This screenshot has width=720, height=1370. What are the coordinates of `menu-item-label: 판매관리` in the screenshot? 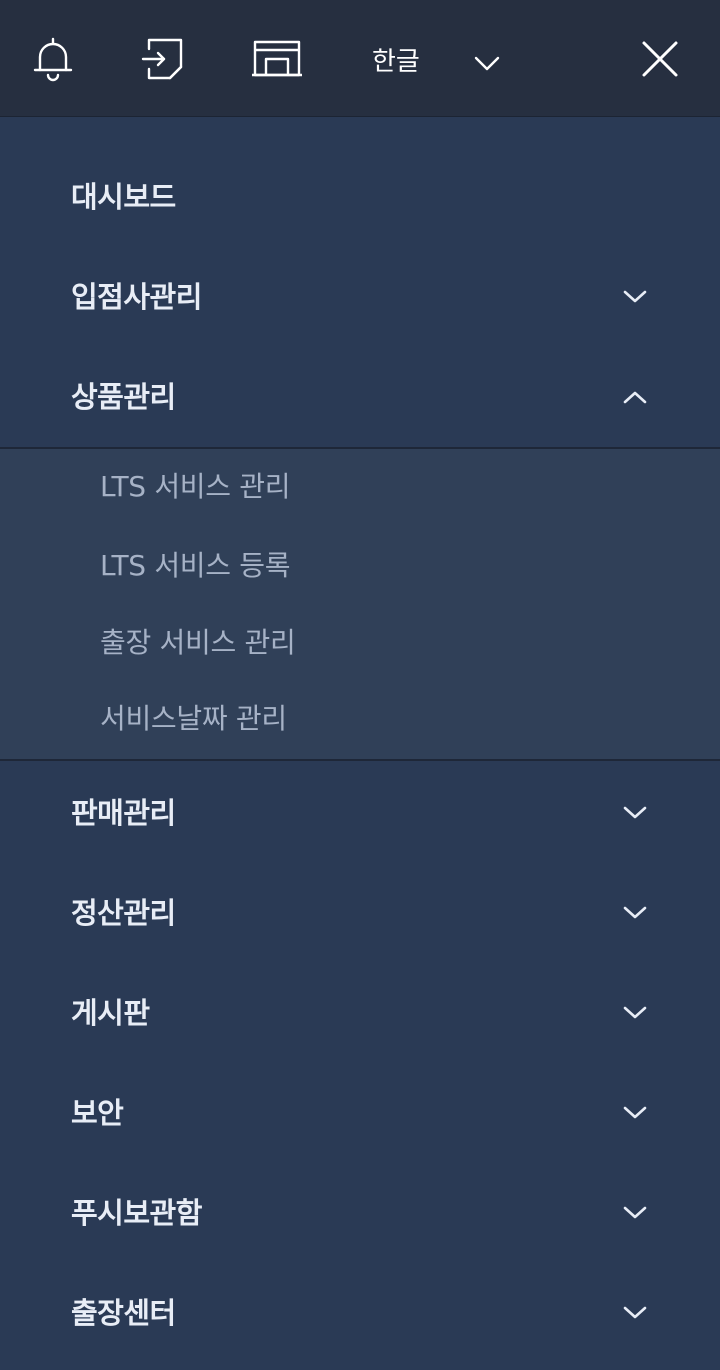 It's located at (123, 813).